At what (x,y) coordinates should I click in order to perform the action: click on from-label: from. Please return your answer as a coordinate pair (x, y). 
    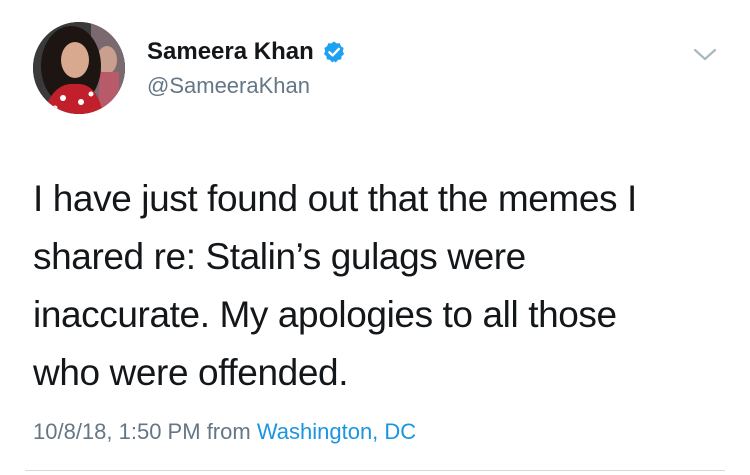
    Looking at the image, I should click on (228, 431).